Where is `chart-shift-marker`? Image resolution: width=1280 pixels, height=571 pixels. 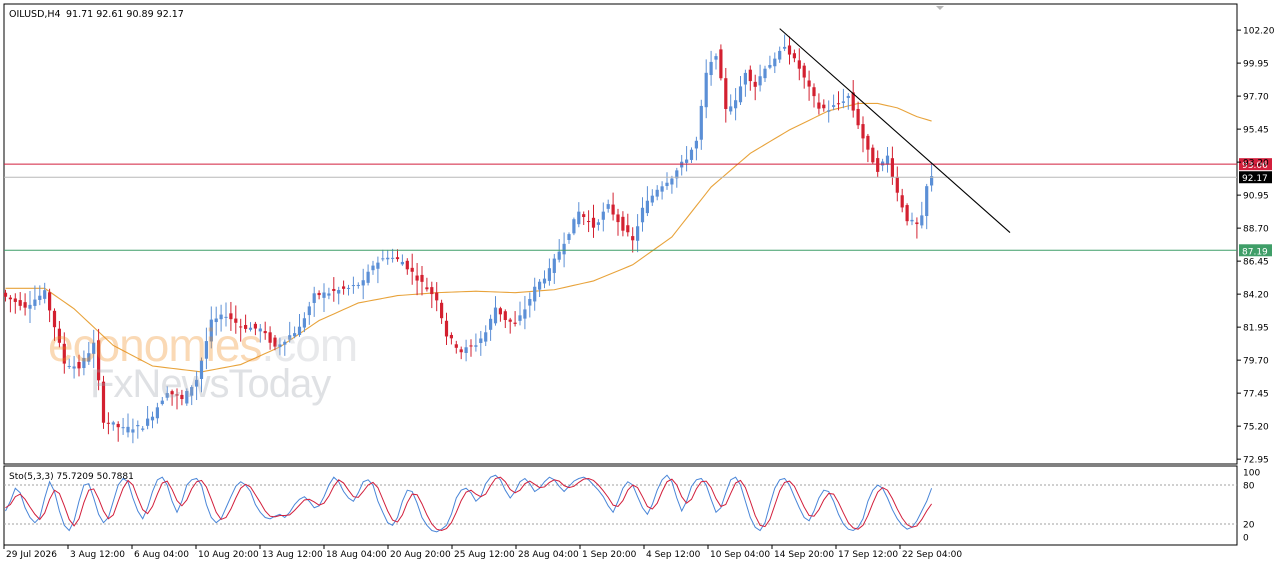
chart-shift-marker is located at coordinates (940, 8).